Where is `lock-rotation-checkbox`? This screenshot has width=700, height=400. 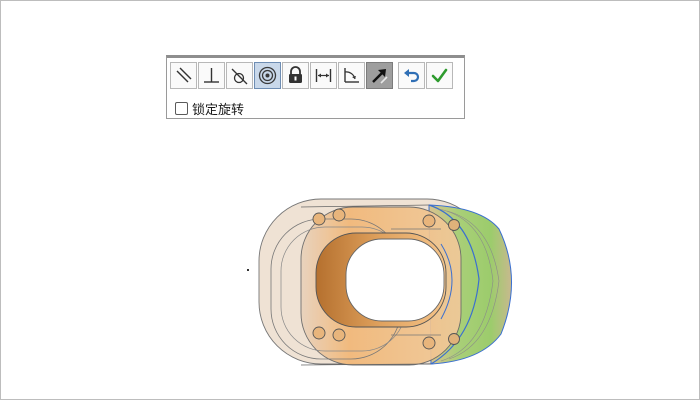 lock-rotation-checkbox is located at coordinates (181, 108).